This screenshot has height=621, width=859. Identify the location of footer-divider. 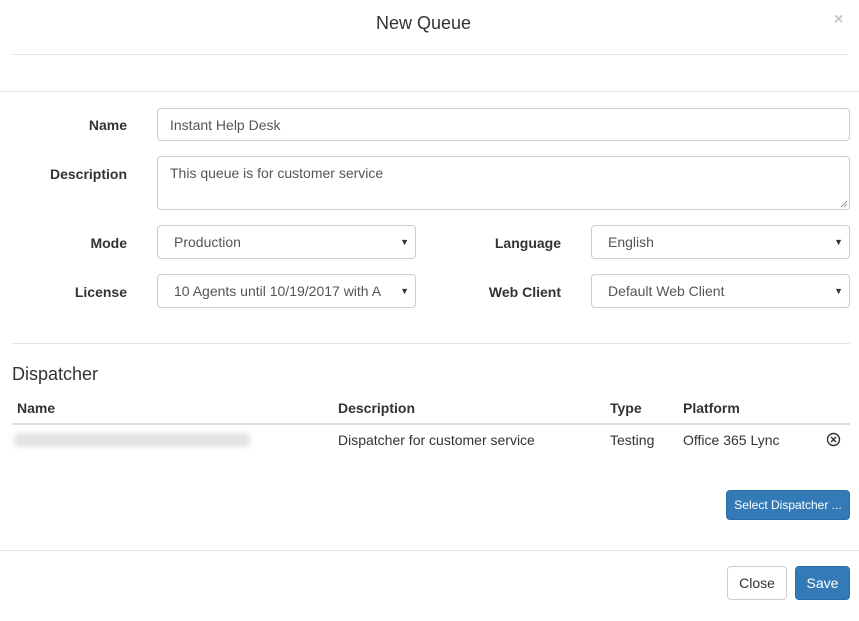
(429, 550).